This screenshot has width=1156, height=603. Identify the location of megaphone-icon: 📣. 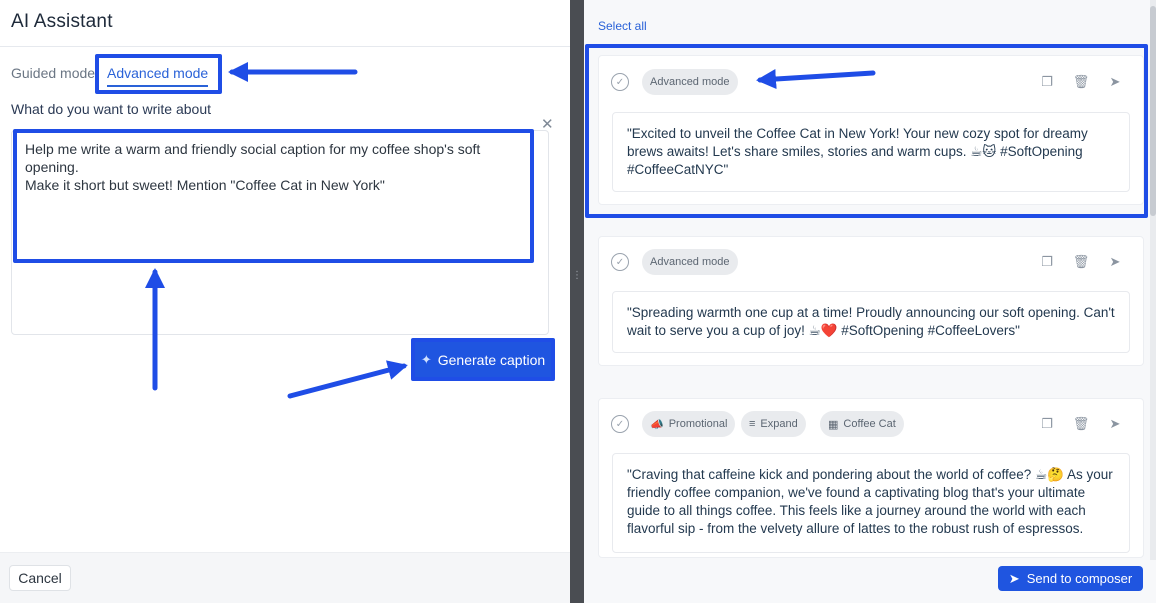
(657, 424).